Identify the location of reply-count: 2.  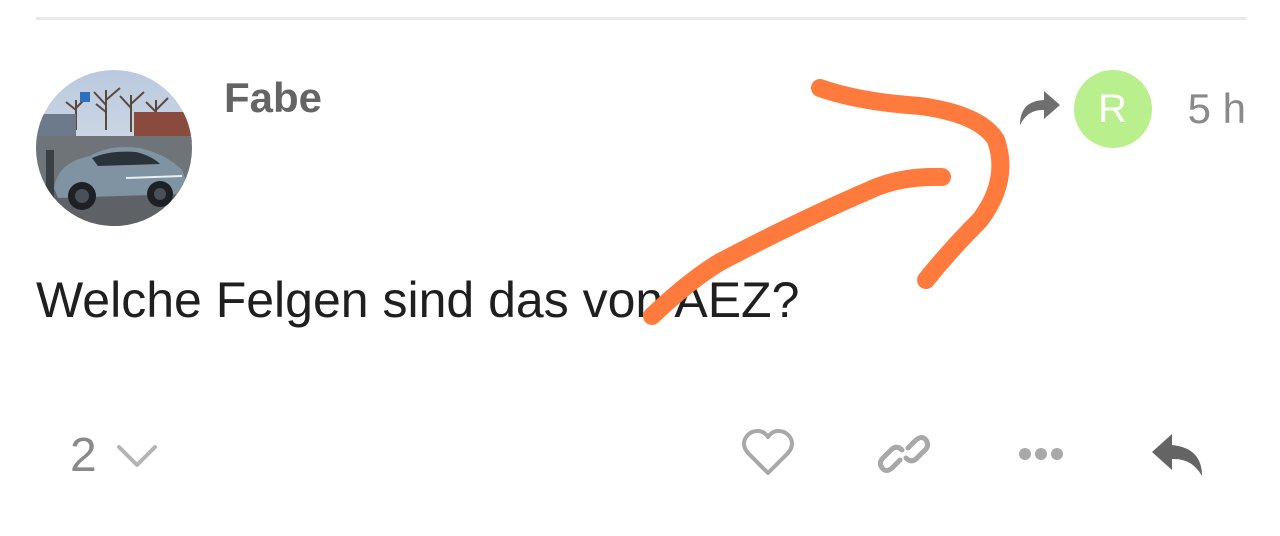
(83, 455).